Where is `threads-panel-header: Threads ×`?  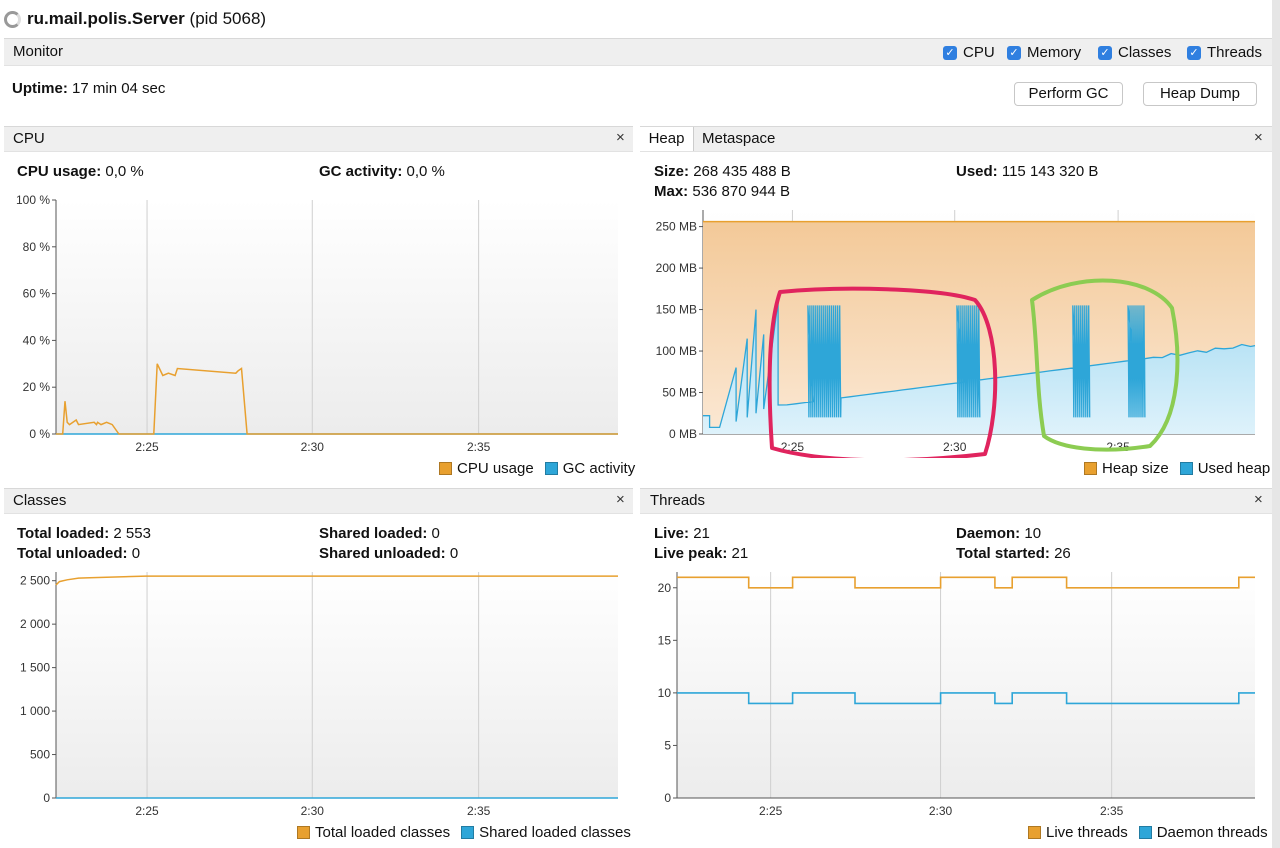 threads-panel-header: Threads × is located at coordinates (956, 501).